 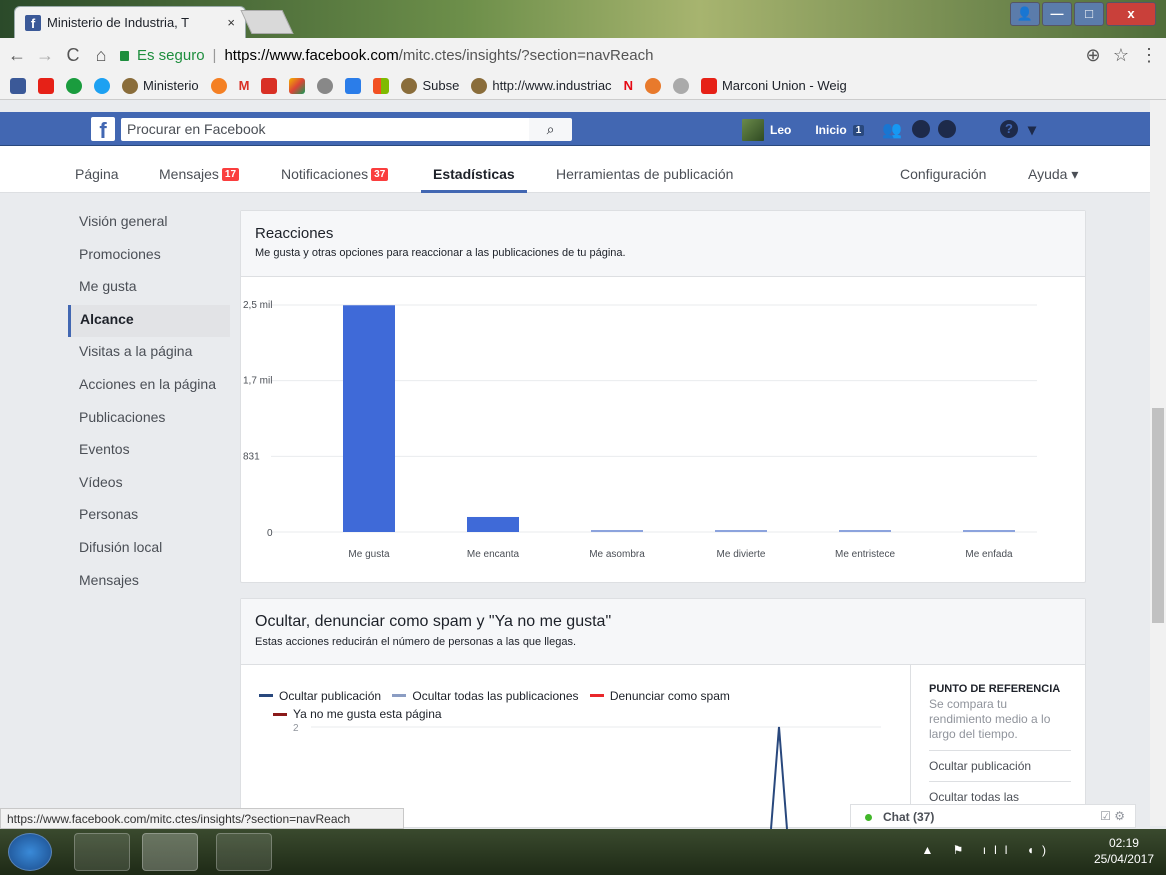 I want to click on twitter-bookmark-icon, so click(x=102, y=85).